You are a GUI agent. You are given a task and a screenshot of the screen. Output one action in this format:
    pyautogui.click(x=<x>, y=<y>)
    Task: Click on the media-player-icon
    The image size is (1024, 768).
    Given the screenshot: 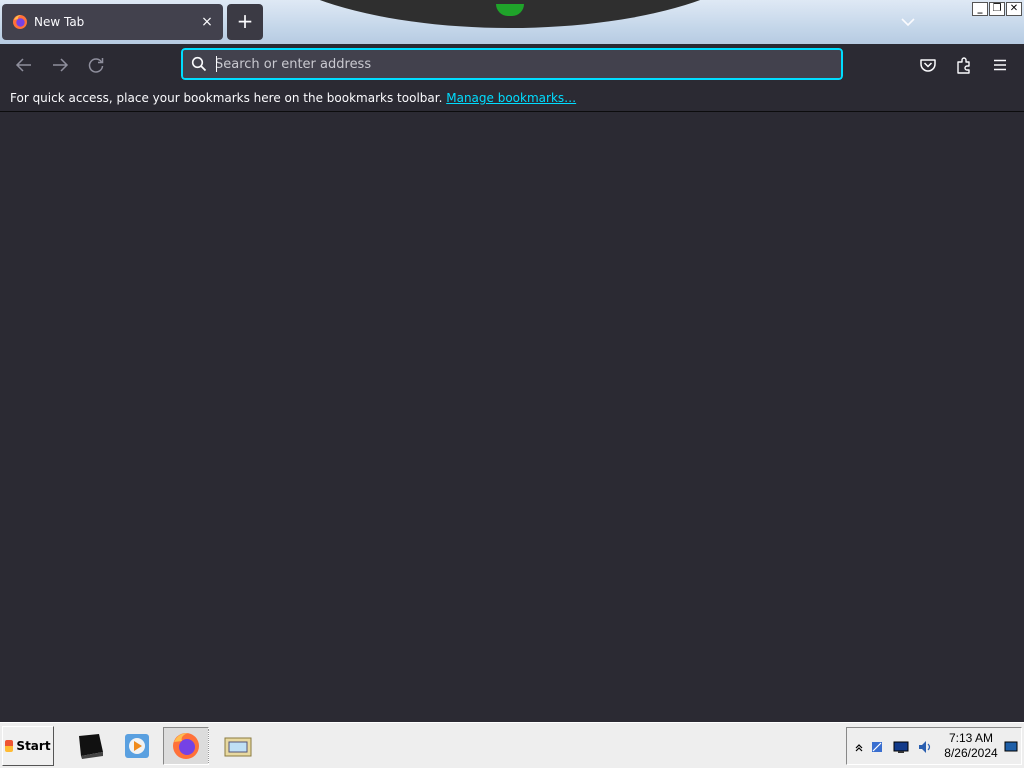 What is the action you would take?
    pyautogui.click(x=137, y=746)
    